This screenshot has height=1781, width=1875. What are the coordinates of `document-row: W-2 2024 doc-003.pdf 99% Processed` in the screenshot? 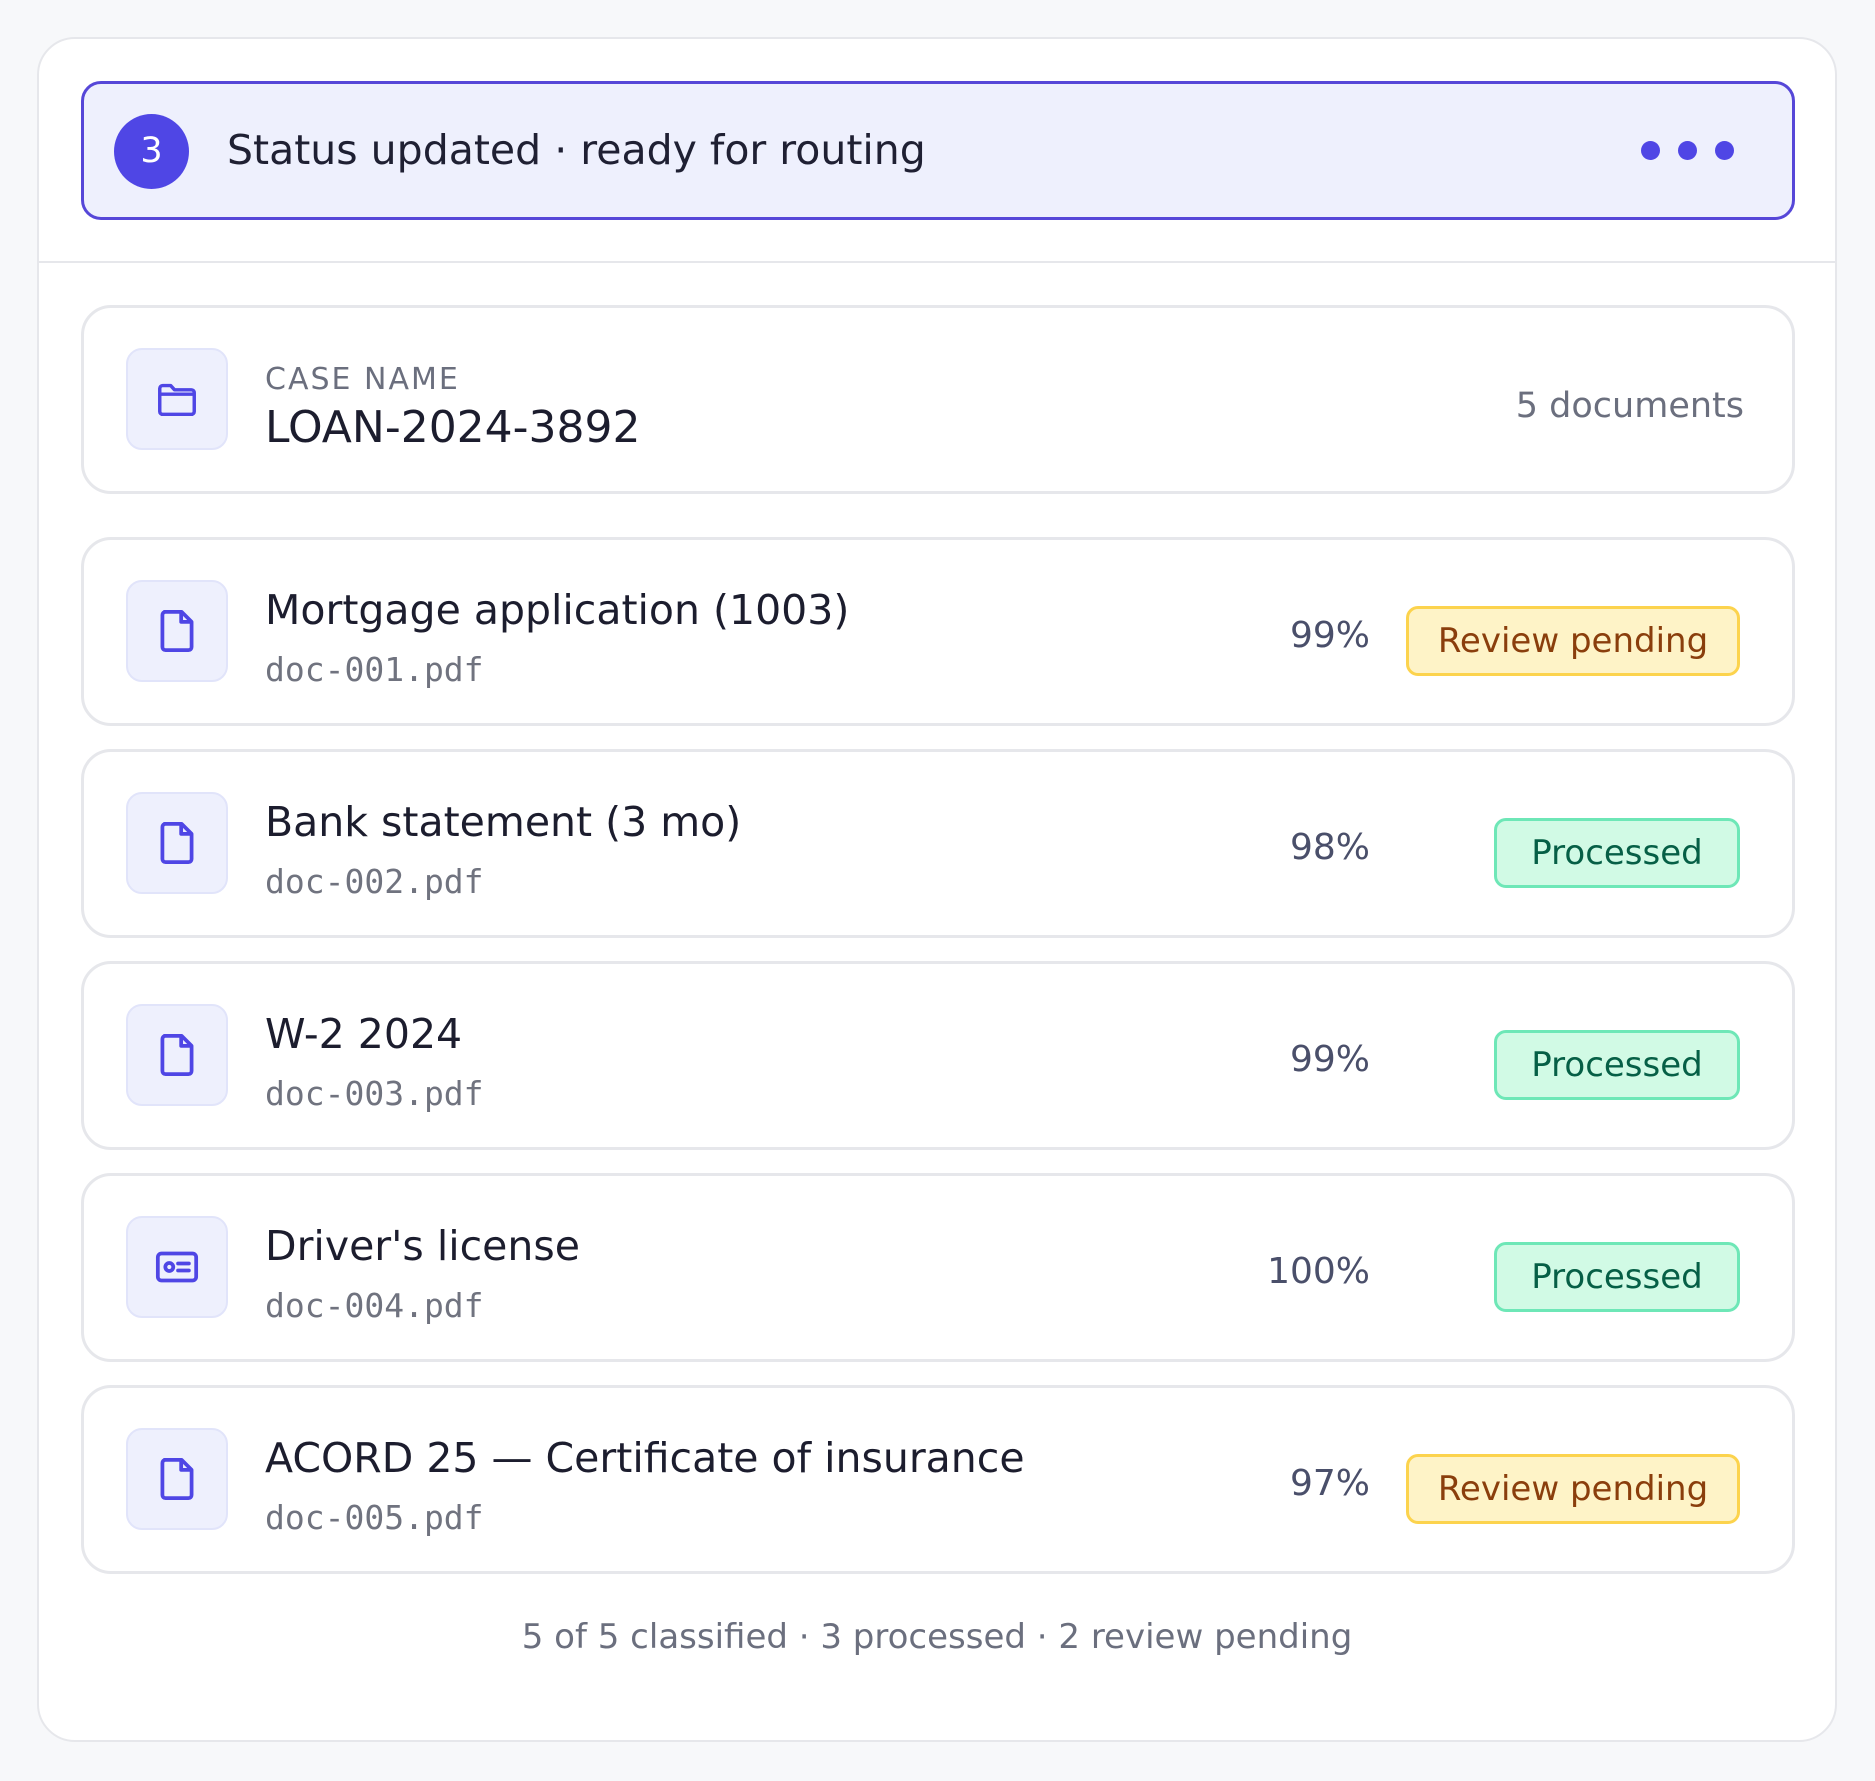 It's located at (938, 1055).